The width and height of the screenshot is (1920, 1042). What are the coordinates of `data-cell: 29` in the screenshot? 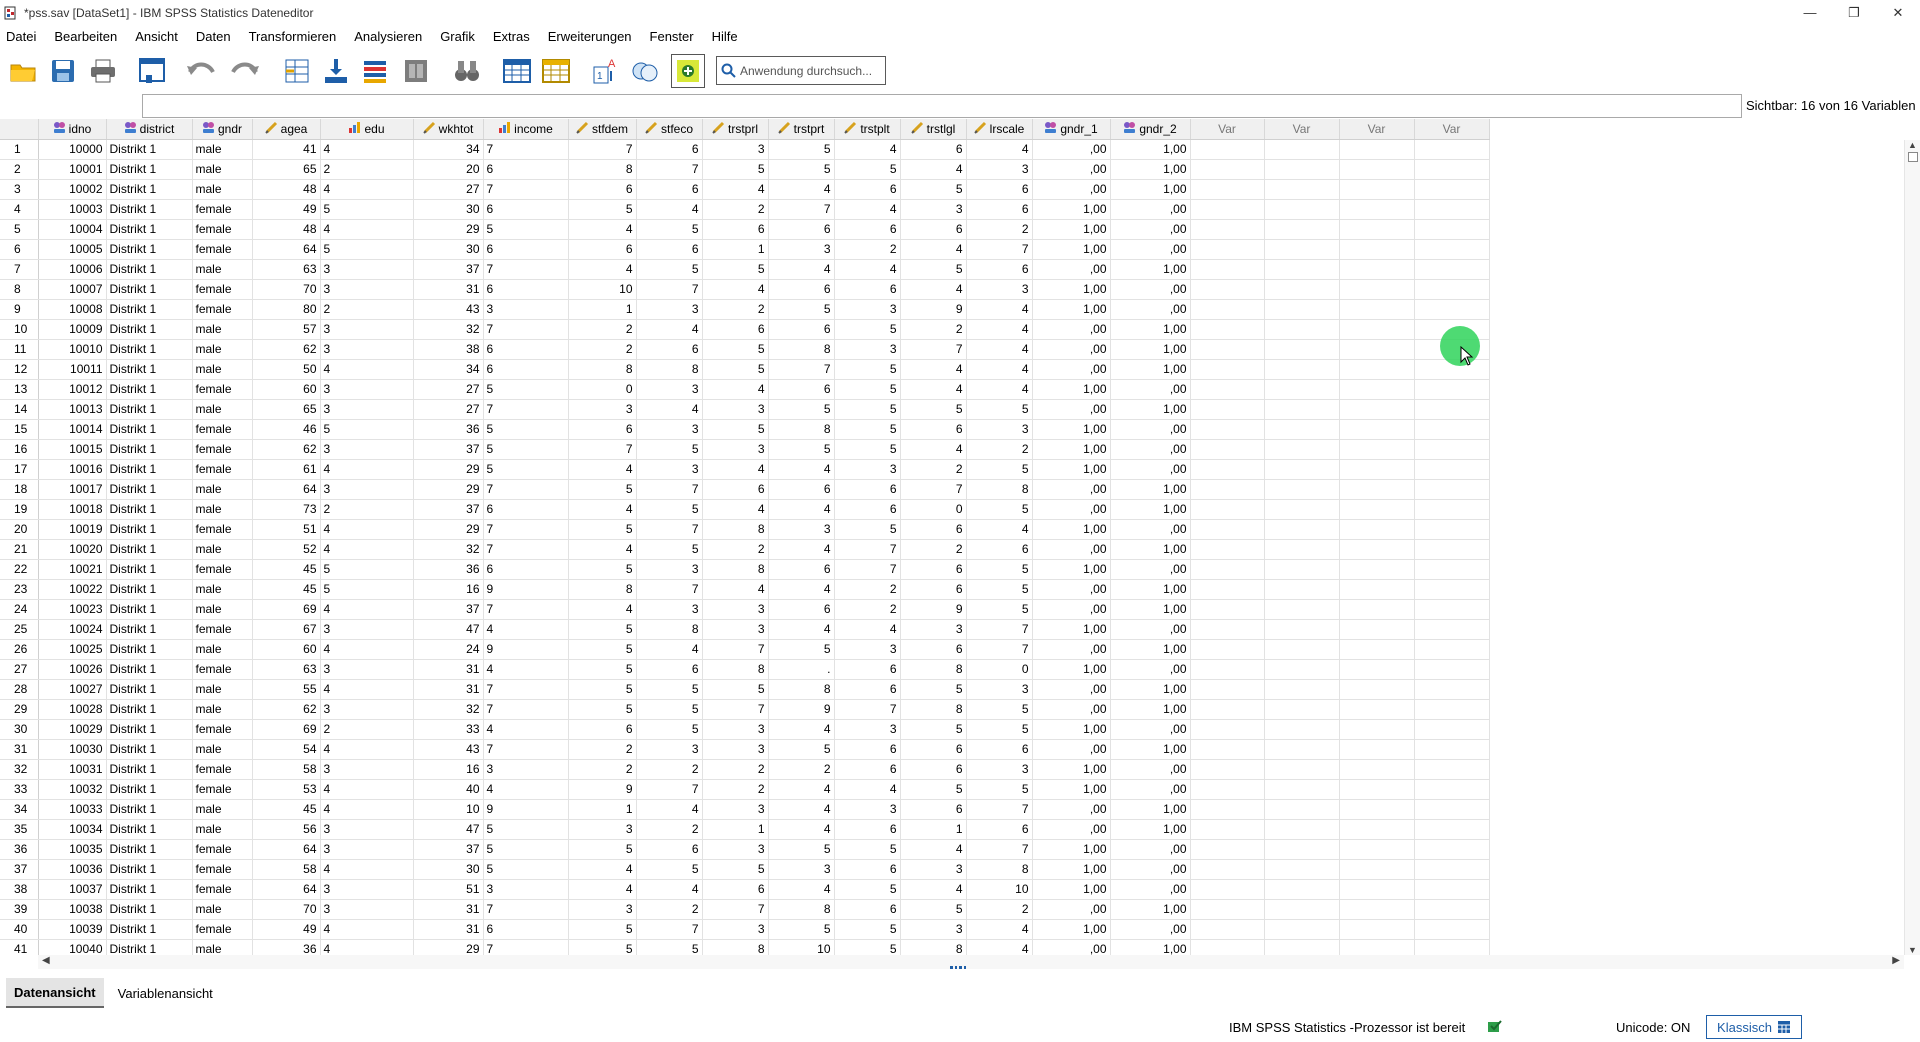 It's located at (448, 529).